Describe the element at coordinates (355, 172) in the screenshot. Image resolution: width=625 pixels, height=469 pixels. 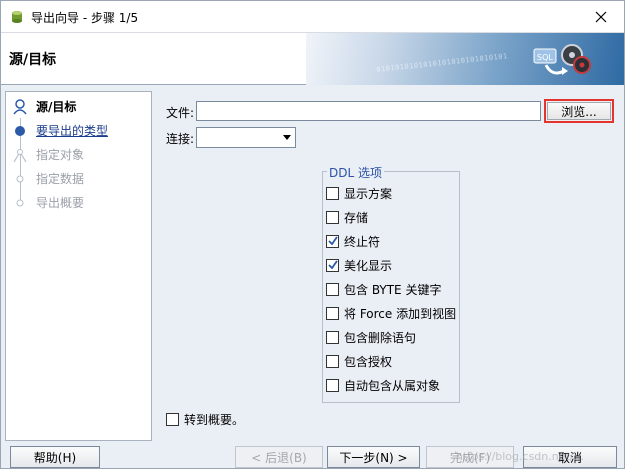
I see `ddl-options-legend: DDL 选项` at that location.